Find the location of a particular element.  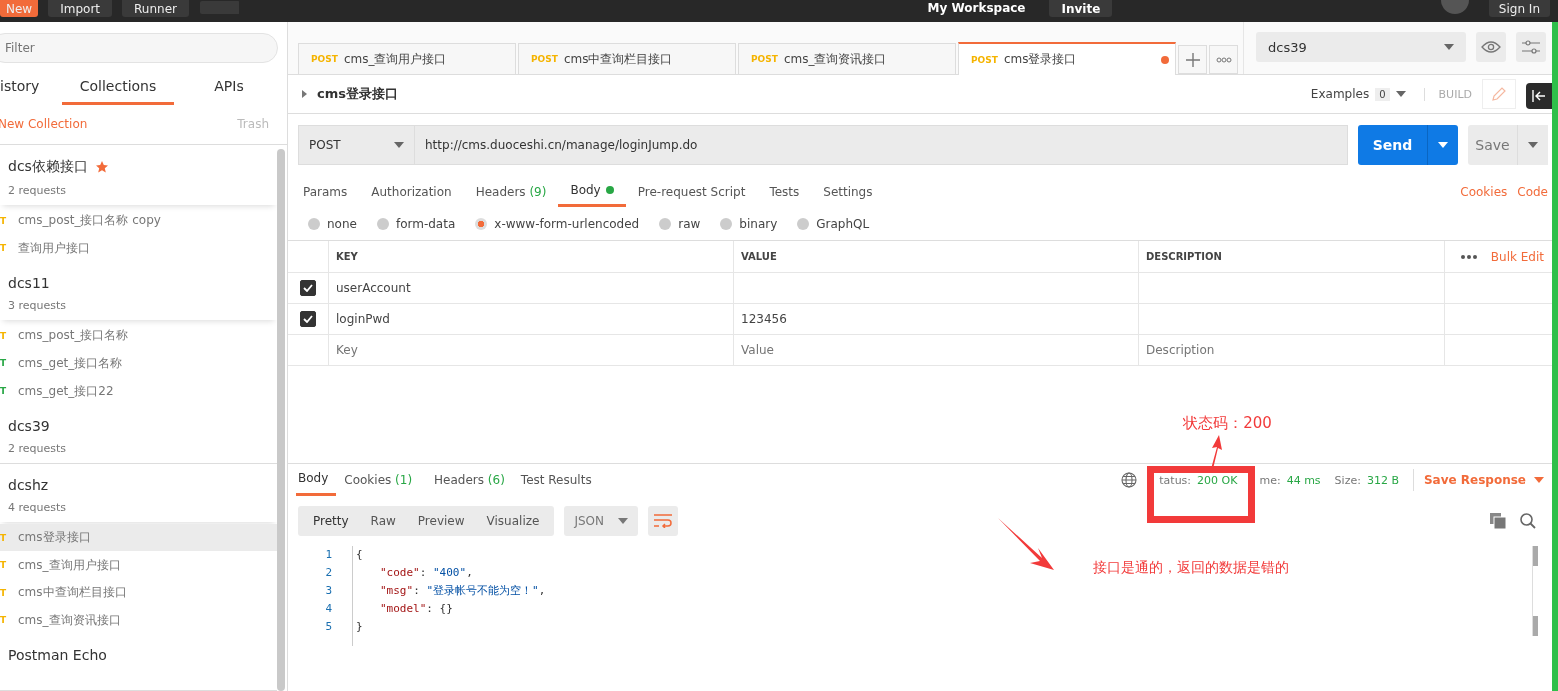

view-button: Raw is located at coordinates (383, 521).